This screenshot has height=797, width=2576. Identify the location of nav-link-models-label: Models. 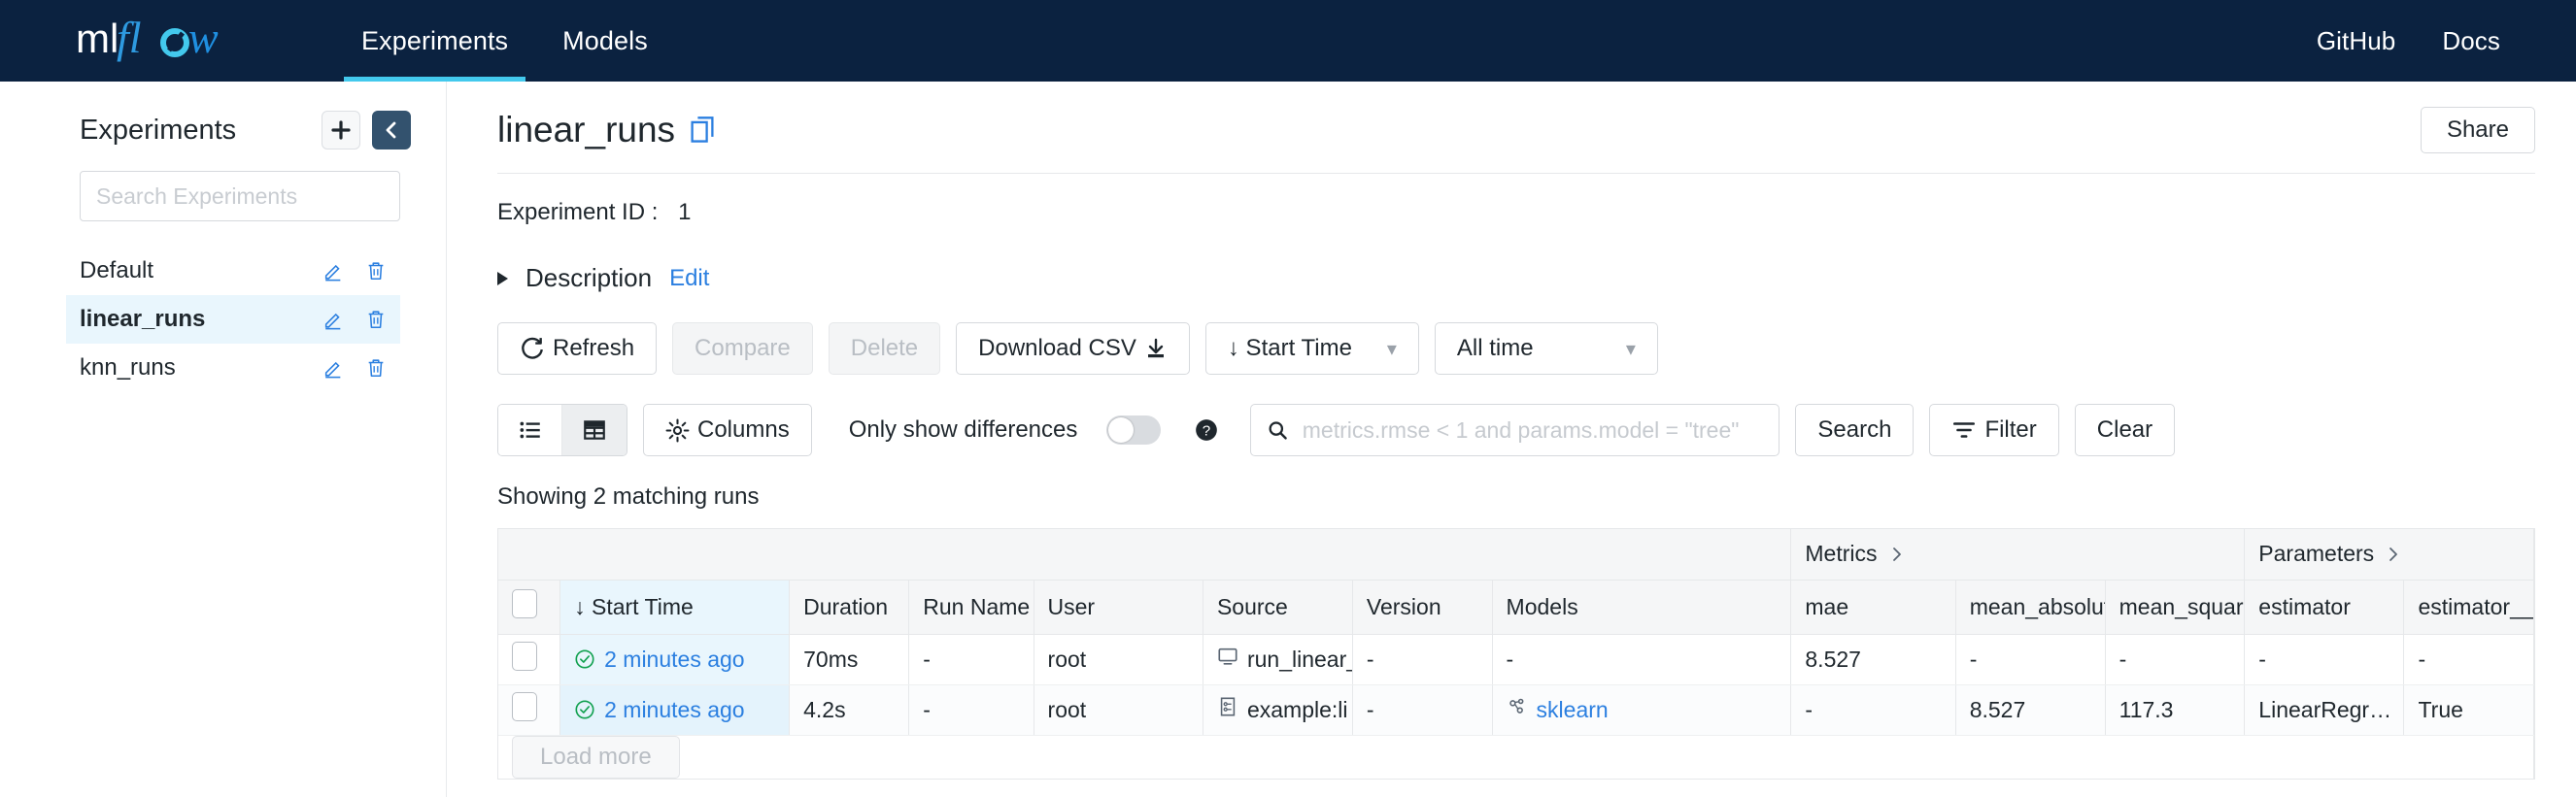
(605, 40).